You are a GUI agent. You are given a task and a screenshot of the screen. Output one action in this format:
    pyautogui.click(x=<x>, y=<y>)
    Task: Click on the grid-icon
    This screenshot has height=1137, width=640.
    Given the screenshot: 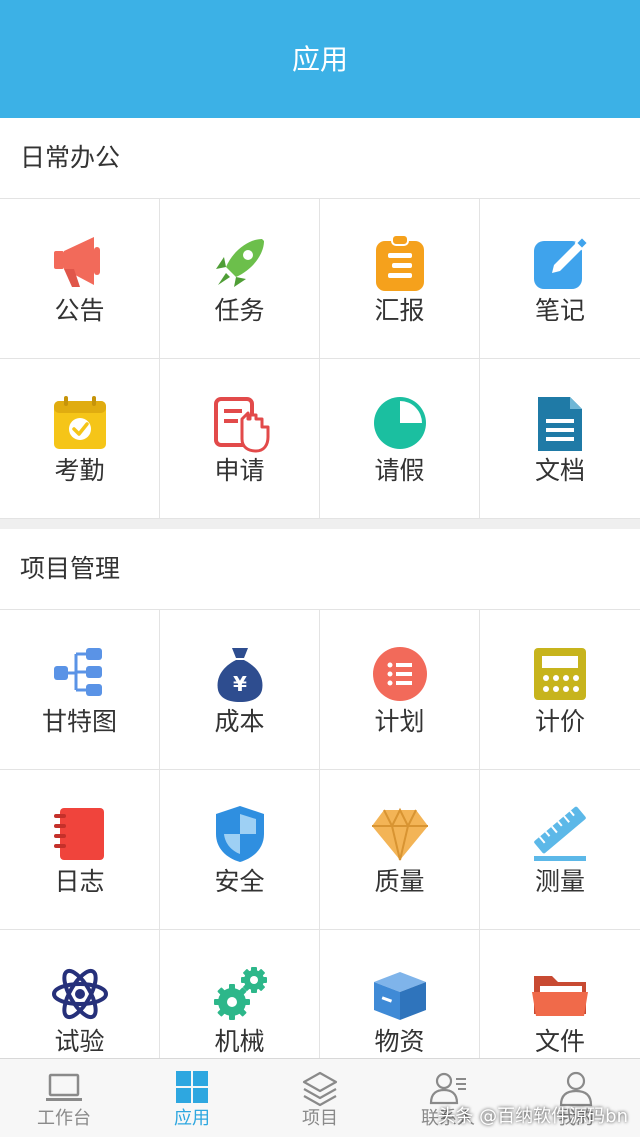 What is the action you would take?
    pyautogui.click(x=192, y=1089)
    